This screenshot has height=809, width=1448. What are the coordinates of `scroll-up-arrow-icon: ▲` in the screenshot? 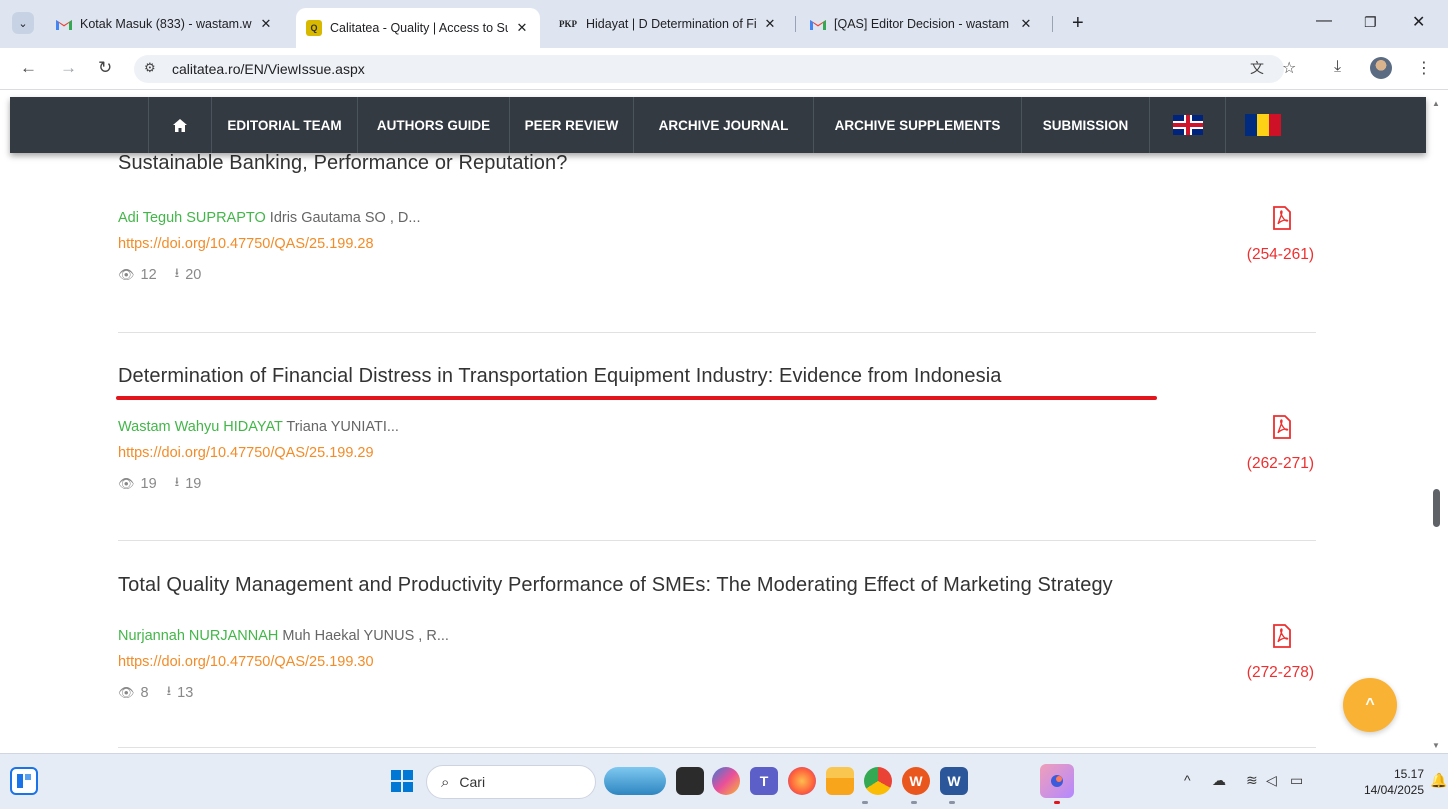 It's located at (1436, 103).